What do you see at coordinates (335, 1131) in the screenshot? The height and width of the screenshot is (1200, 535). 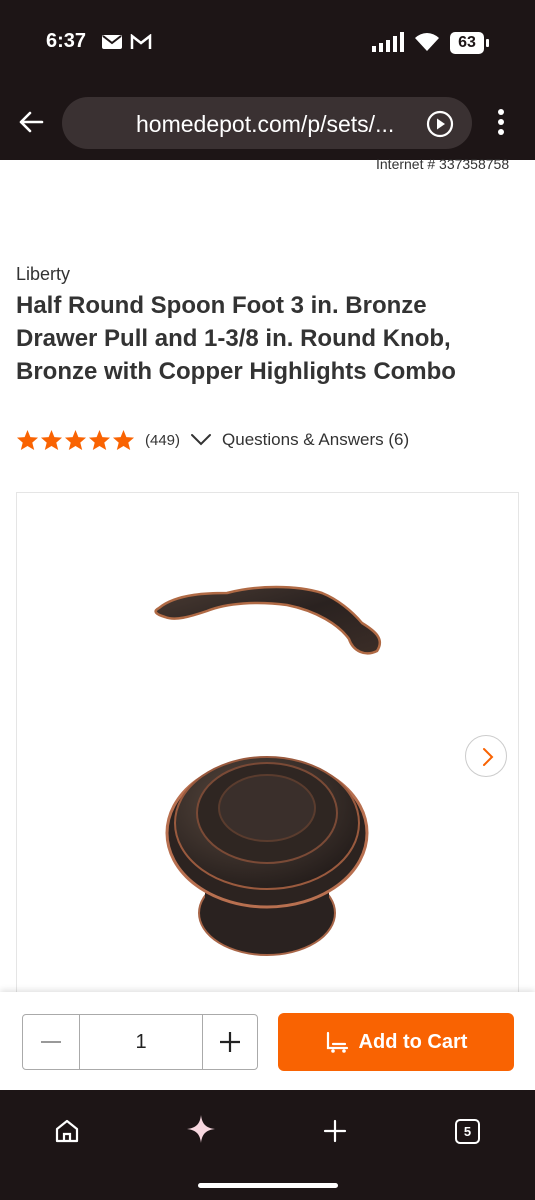 I see `new-tab-plus-icon` at bounding box center [335, 1131].